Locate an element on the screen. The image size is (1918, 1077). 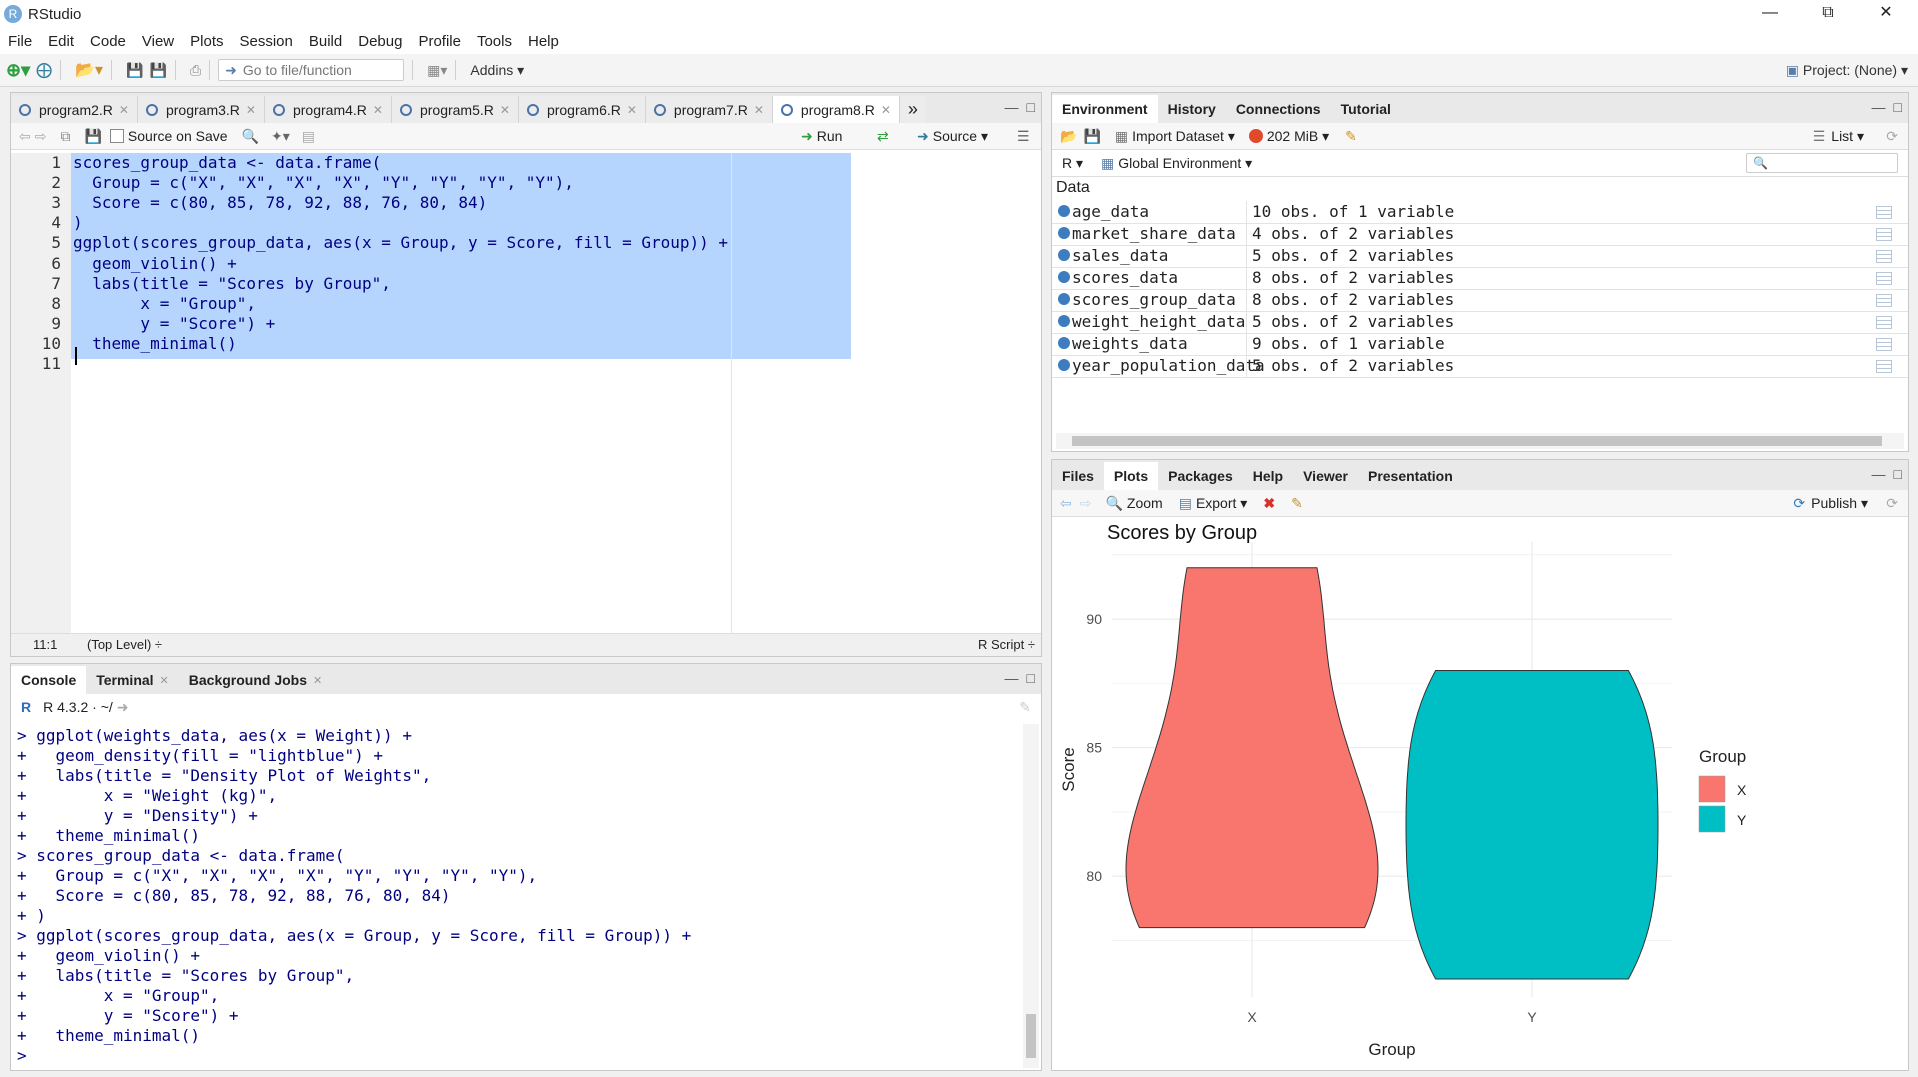
tab-background-jobs: Background Jobs ✕ is located at coordinates (255, 680).